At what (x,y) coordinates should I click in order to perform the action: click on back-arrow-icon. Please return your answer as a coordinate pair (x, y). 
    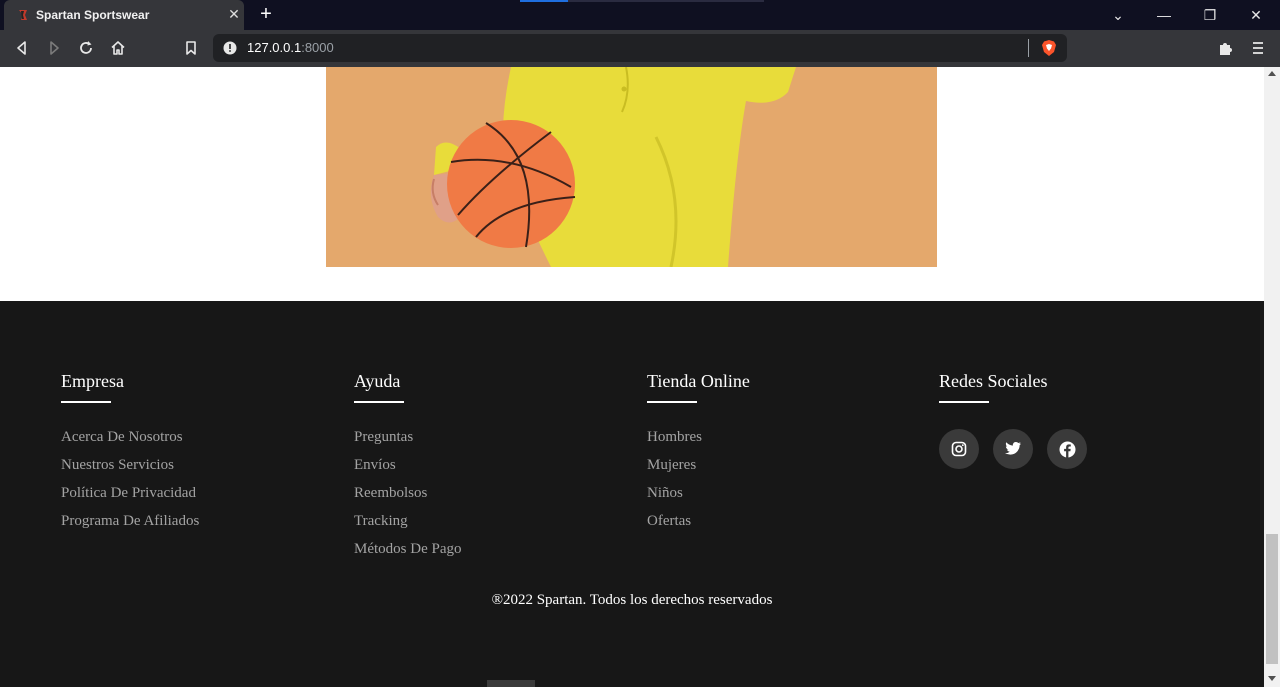
    Looking at the image, I should click on (22, 48).